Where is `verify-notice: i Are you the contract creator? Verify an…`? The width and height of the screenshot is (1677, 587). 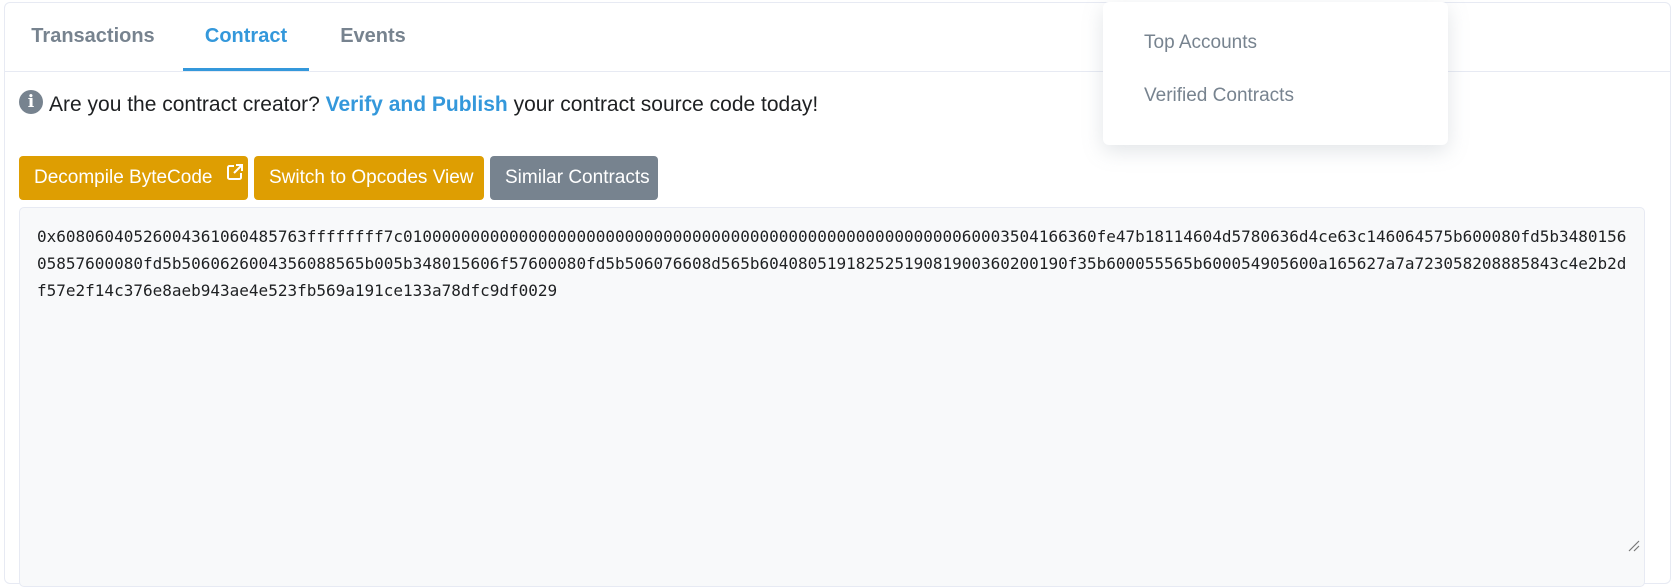
verify-notice: i Are you the contract creator? Verify an… is located at coordinates (419, 106).